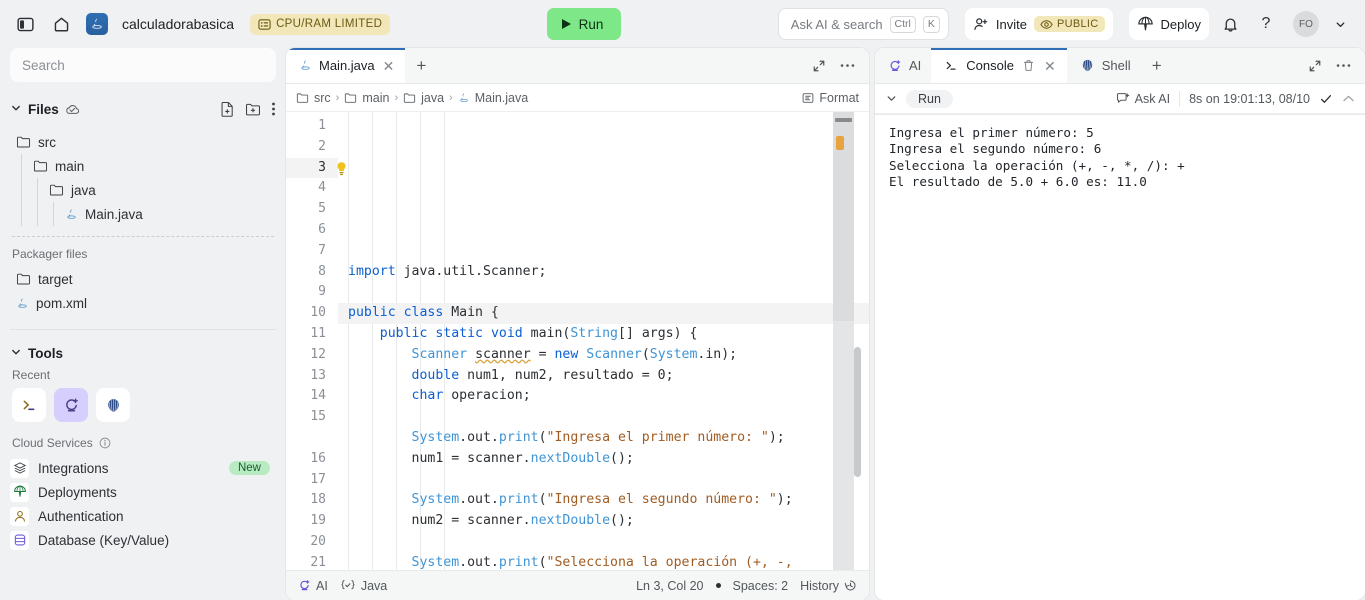  Describe the element at coordinates (143, 540) in the screenshot. I see `sidebar-item-database: Database (Key/Value)` at that location.